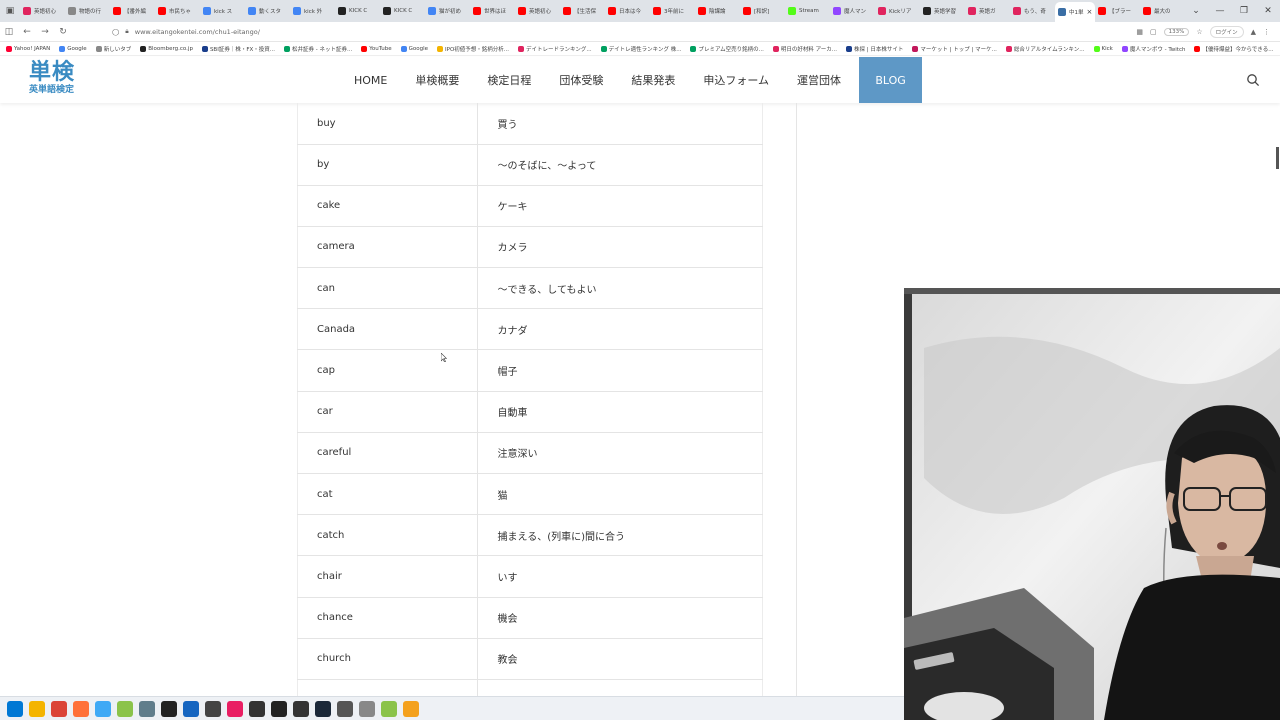  I want to click on scrollbar-thumb, so click(1277, 158).